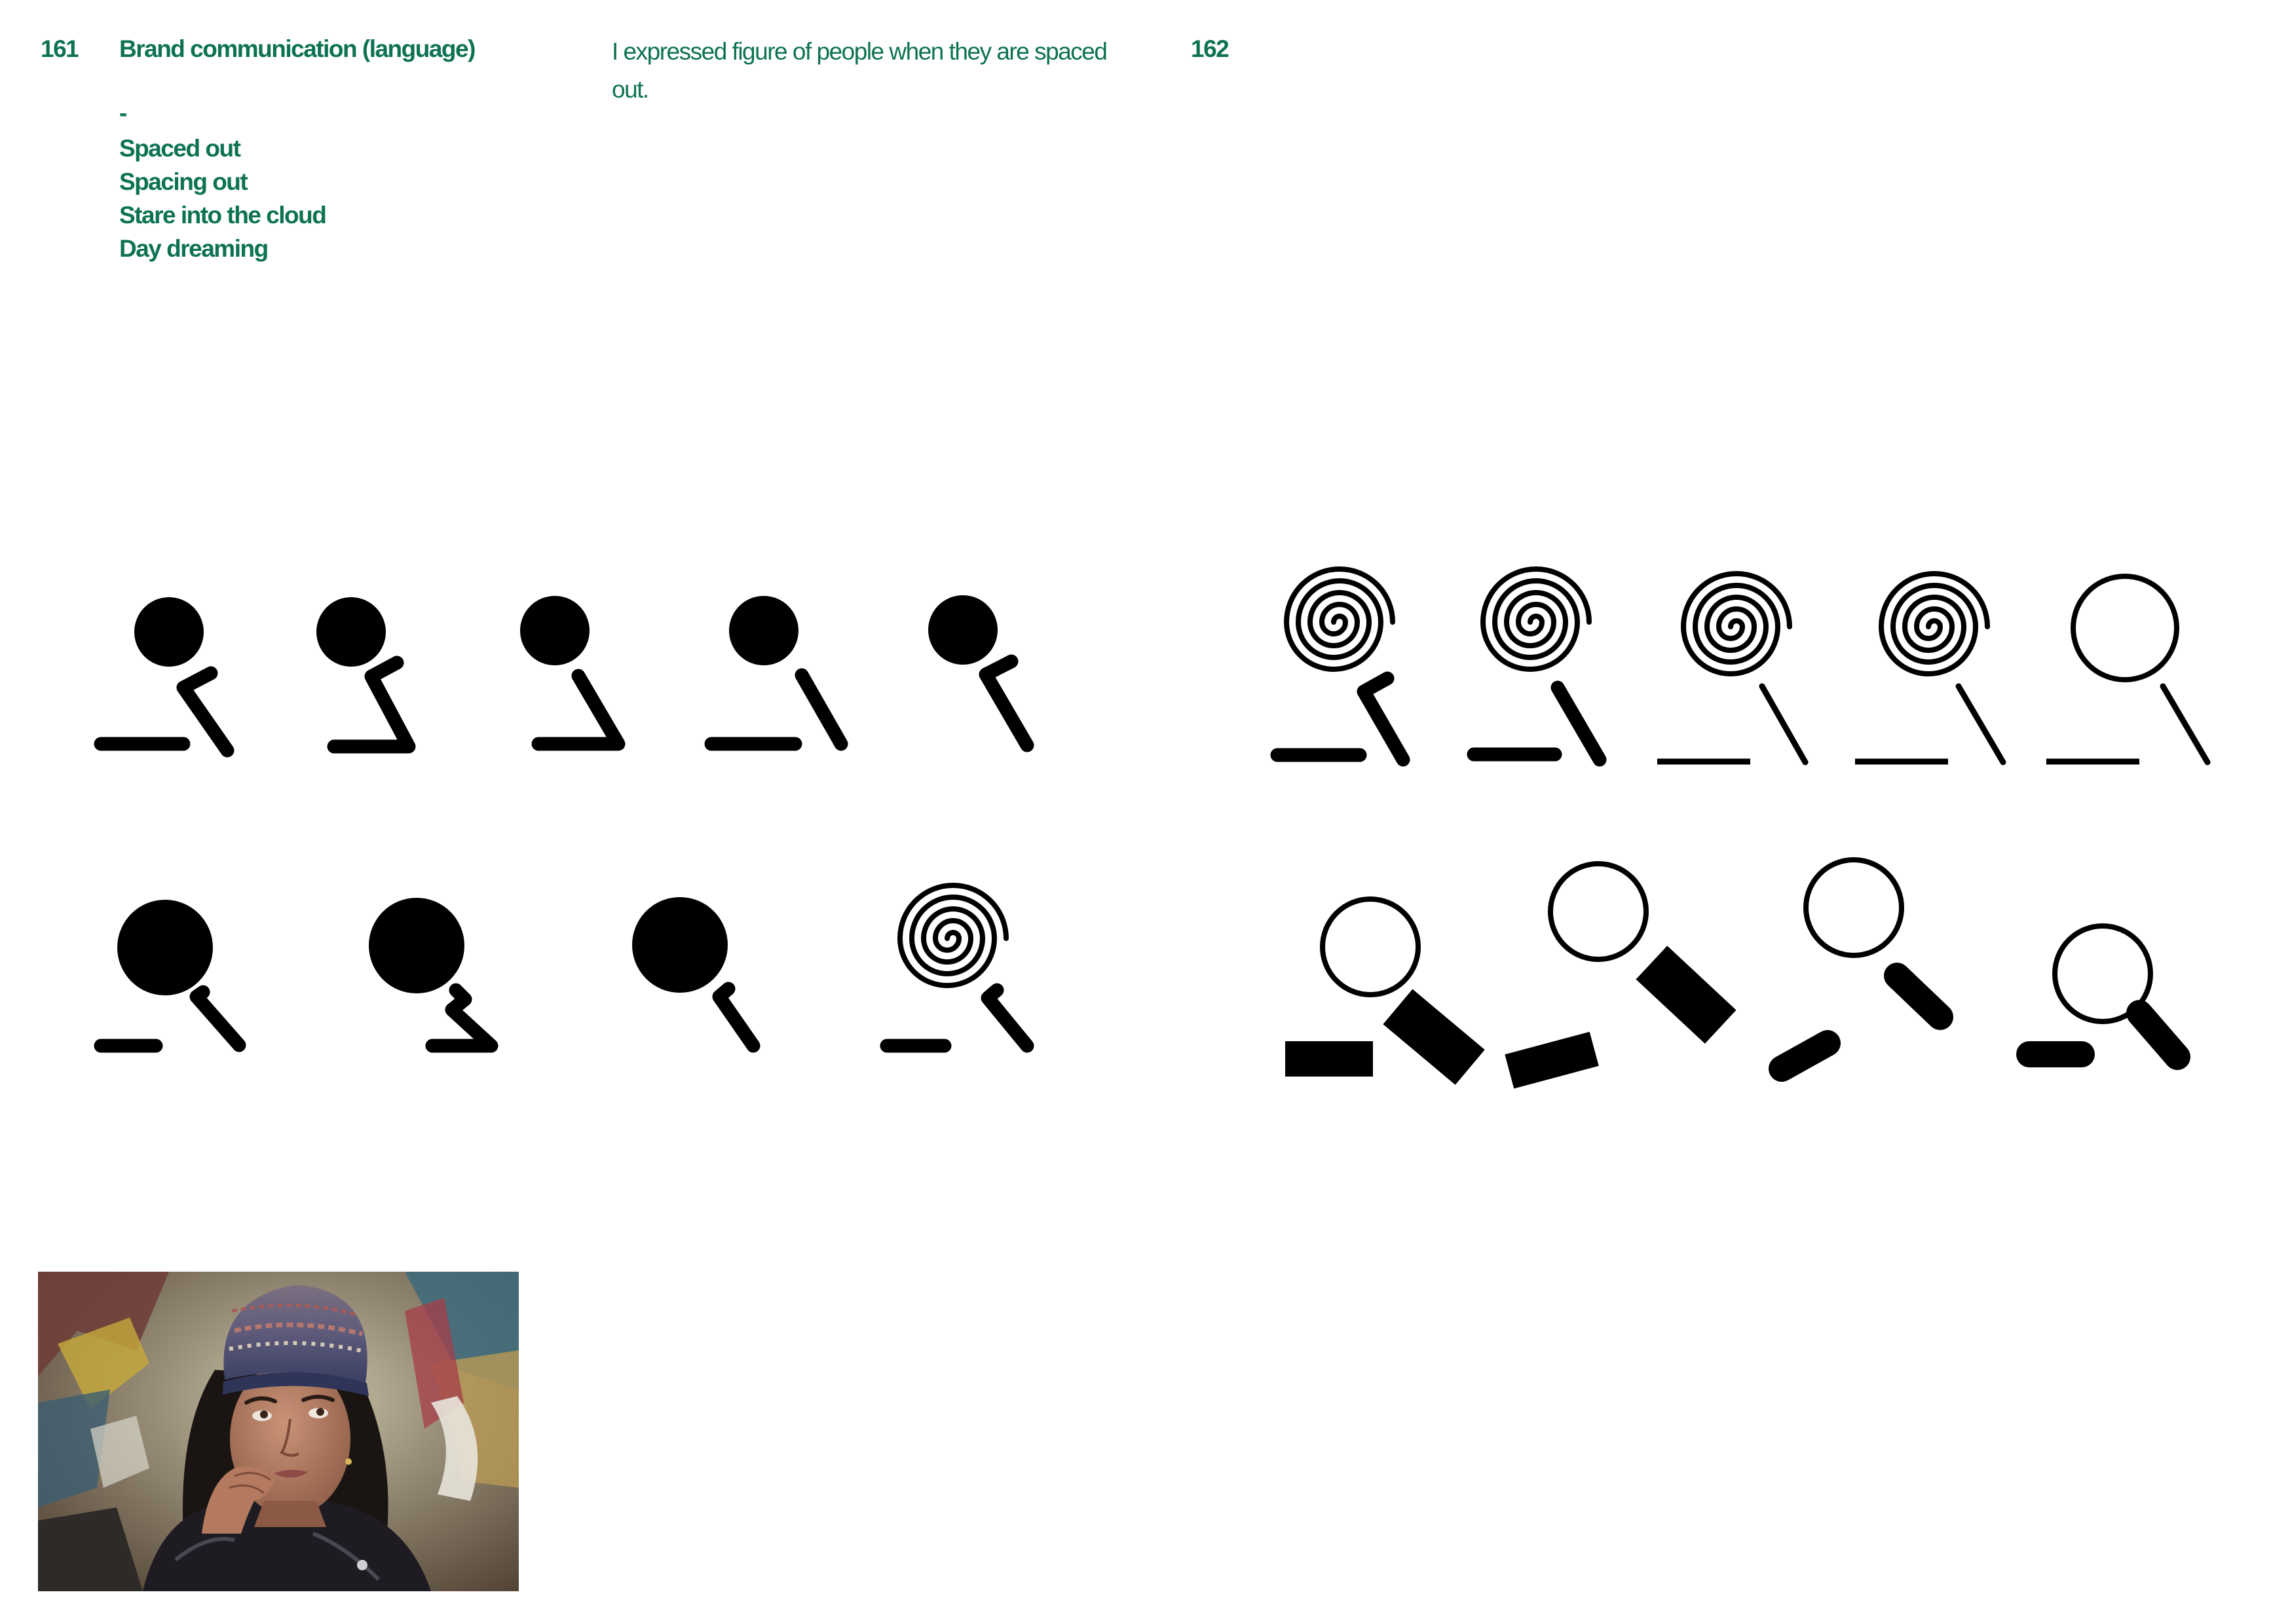 Image resolution: width=2290 pixels, height=1624 pixels. What do you see at coordinates (279, 1431) in the screenshot?
I see `portrait-photo` at bounding box center [279, 1431].